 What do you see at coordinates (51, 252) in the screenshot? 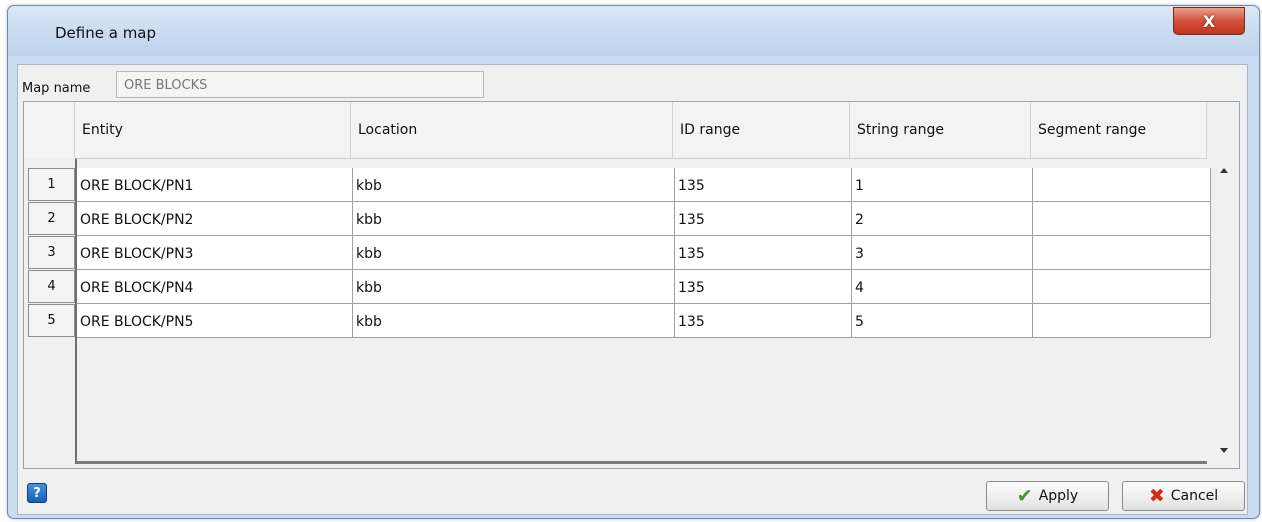
I see `row-header: 3` at bounding box center [51, 252].